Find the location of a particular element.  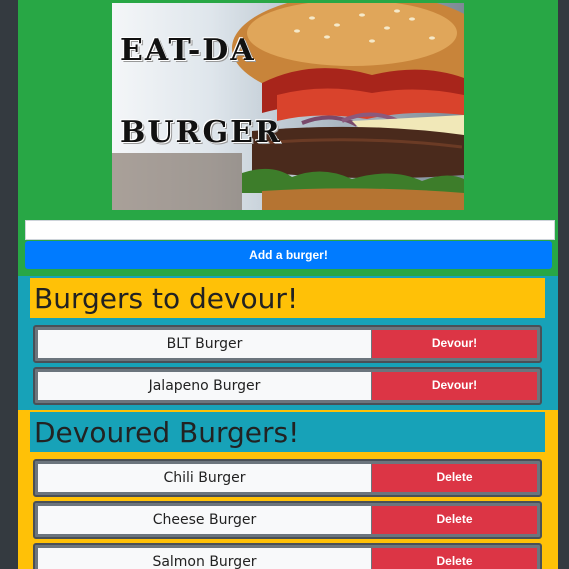

burger-name: Chili Burger is located at coordinates (204, 478).